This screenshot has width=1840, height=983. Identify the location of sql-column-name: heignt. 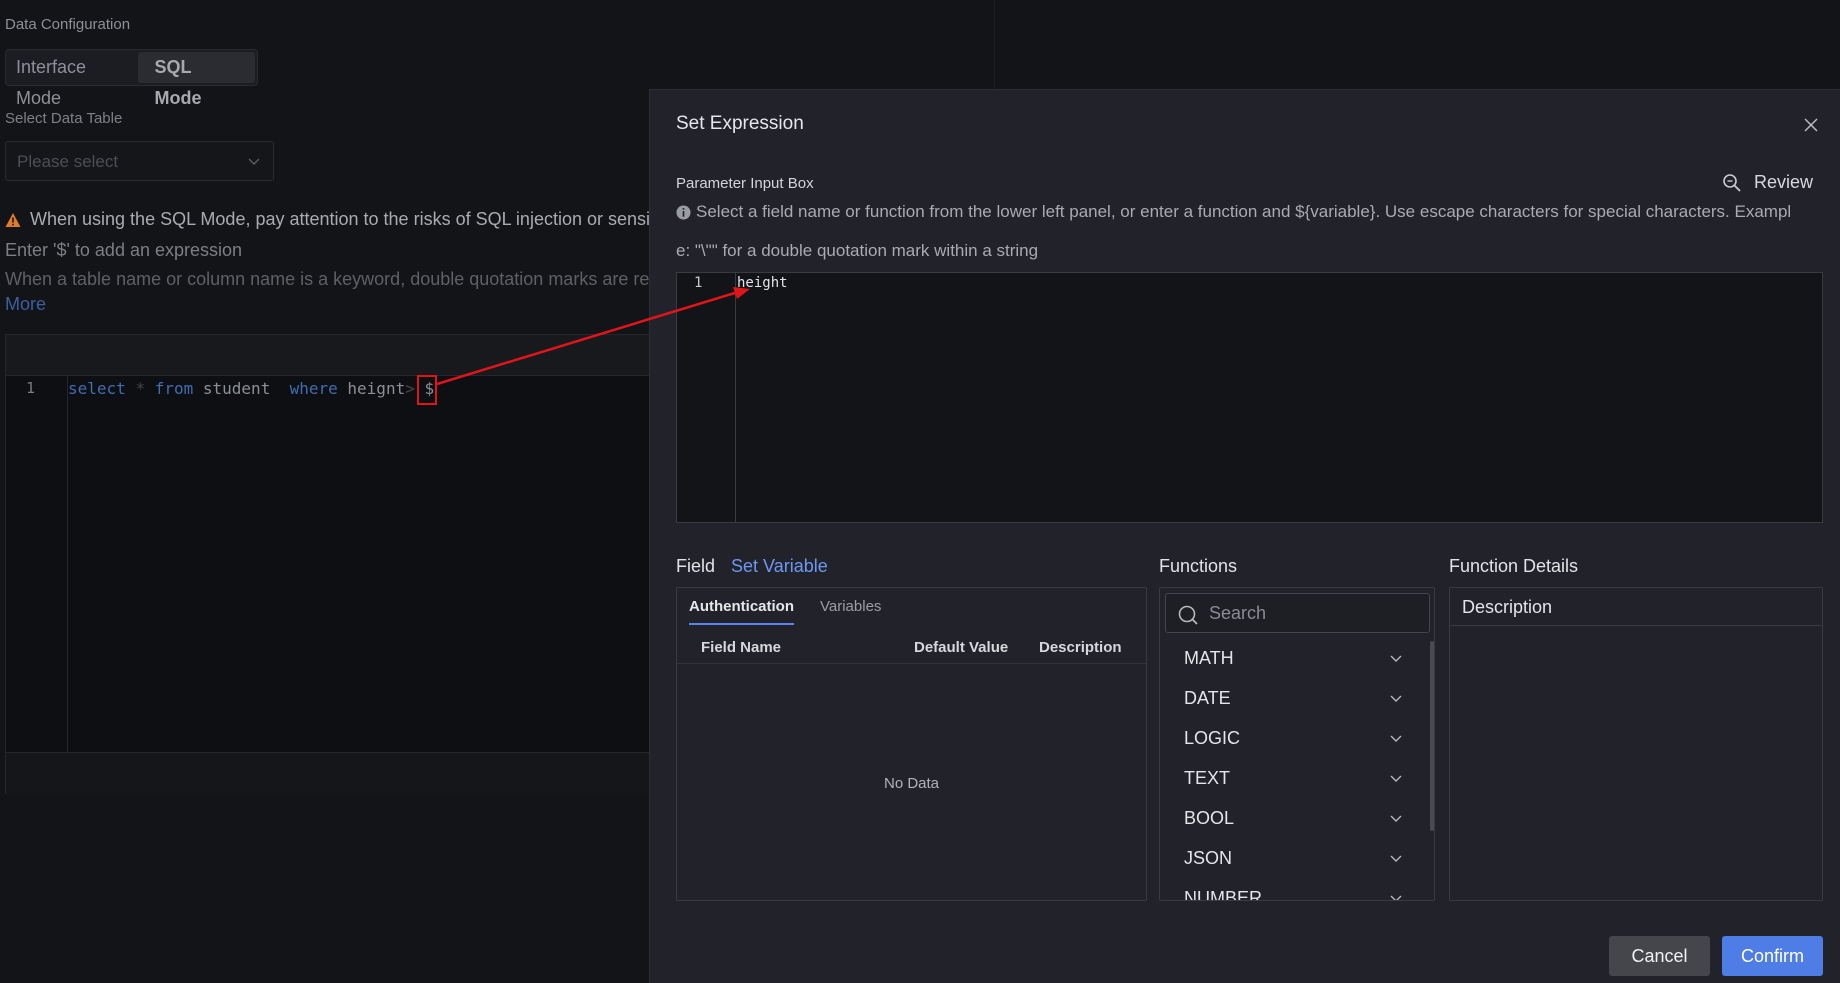
(376, 388).